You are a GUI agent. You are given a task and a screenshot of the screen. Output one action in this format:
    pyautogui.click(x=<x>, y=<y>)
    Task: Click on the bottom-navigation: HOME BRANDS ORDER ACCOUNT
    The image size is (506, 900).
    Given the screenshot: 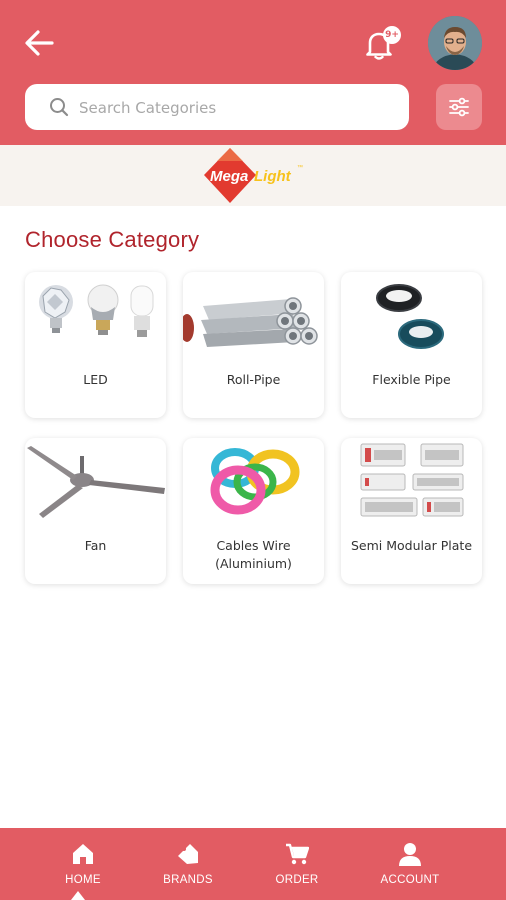 What is the action you would take?
    pyautogui.click(x=253, y=864)
    